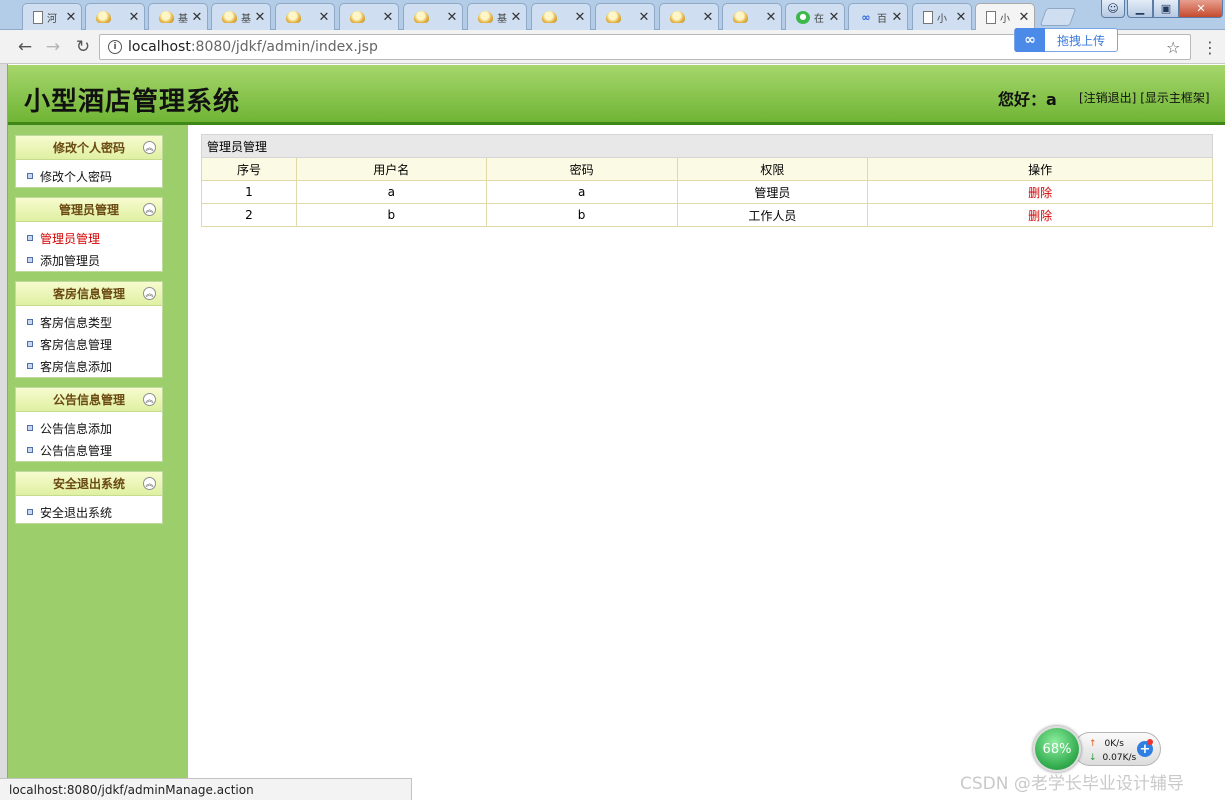 Image resolution: width=1225 pixels, height=800 pixels. What do you see at coordinates (1173, 47) in the screenshot?
I see `bookmark-star-icon: ☆` at bounding box center [1173, 47].